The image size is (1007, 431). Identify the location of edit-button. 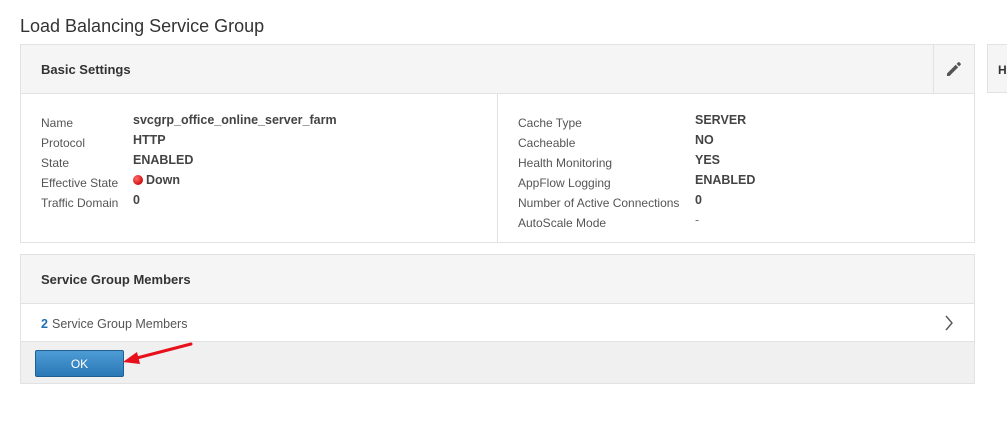
(953, 69).